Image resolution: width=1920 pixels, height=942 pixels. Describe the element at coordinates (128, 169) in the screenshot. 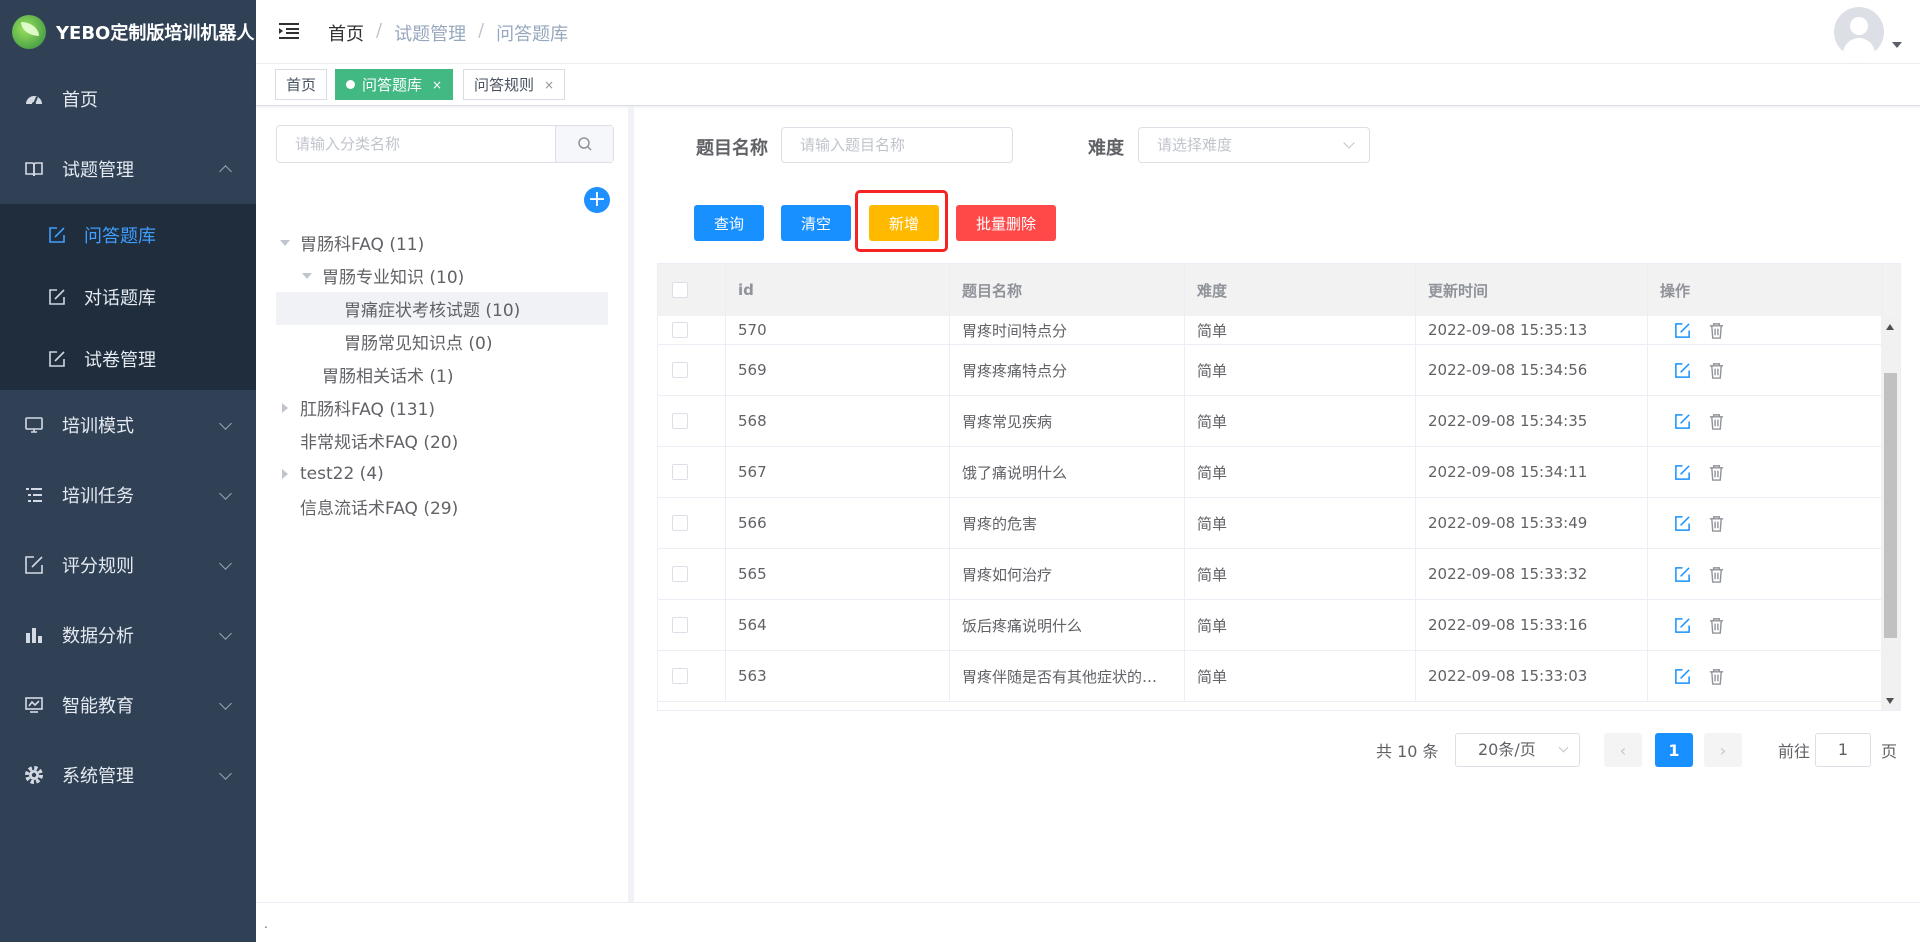

I see `sidebar-item-question-management: 试题管理` at that location.